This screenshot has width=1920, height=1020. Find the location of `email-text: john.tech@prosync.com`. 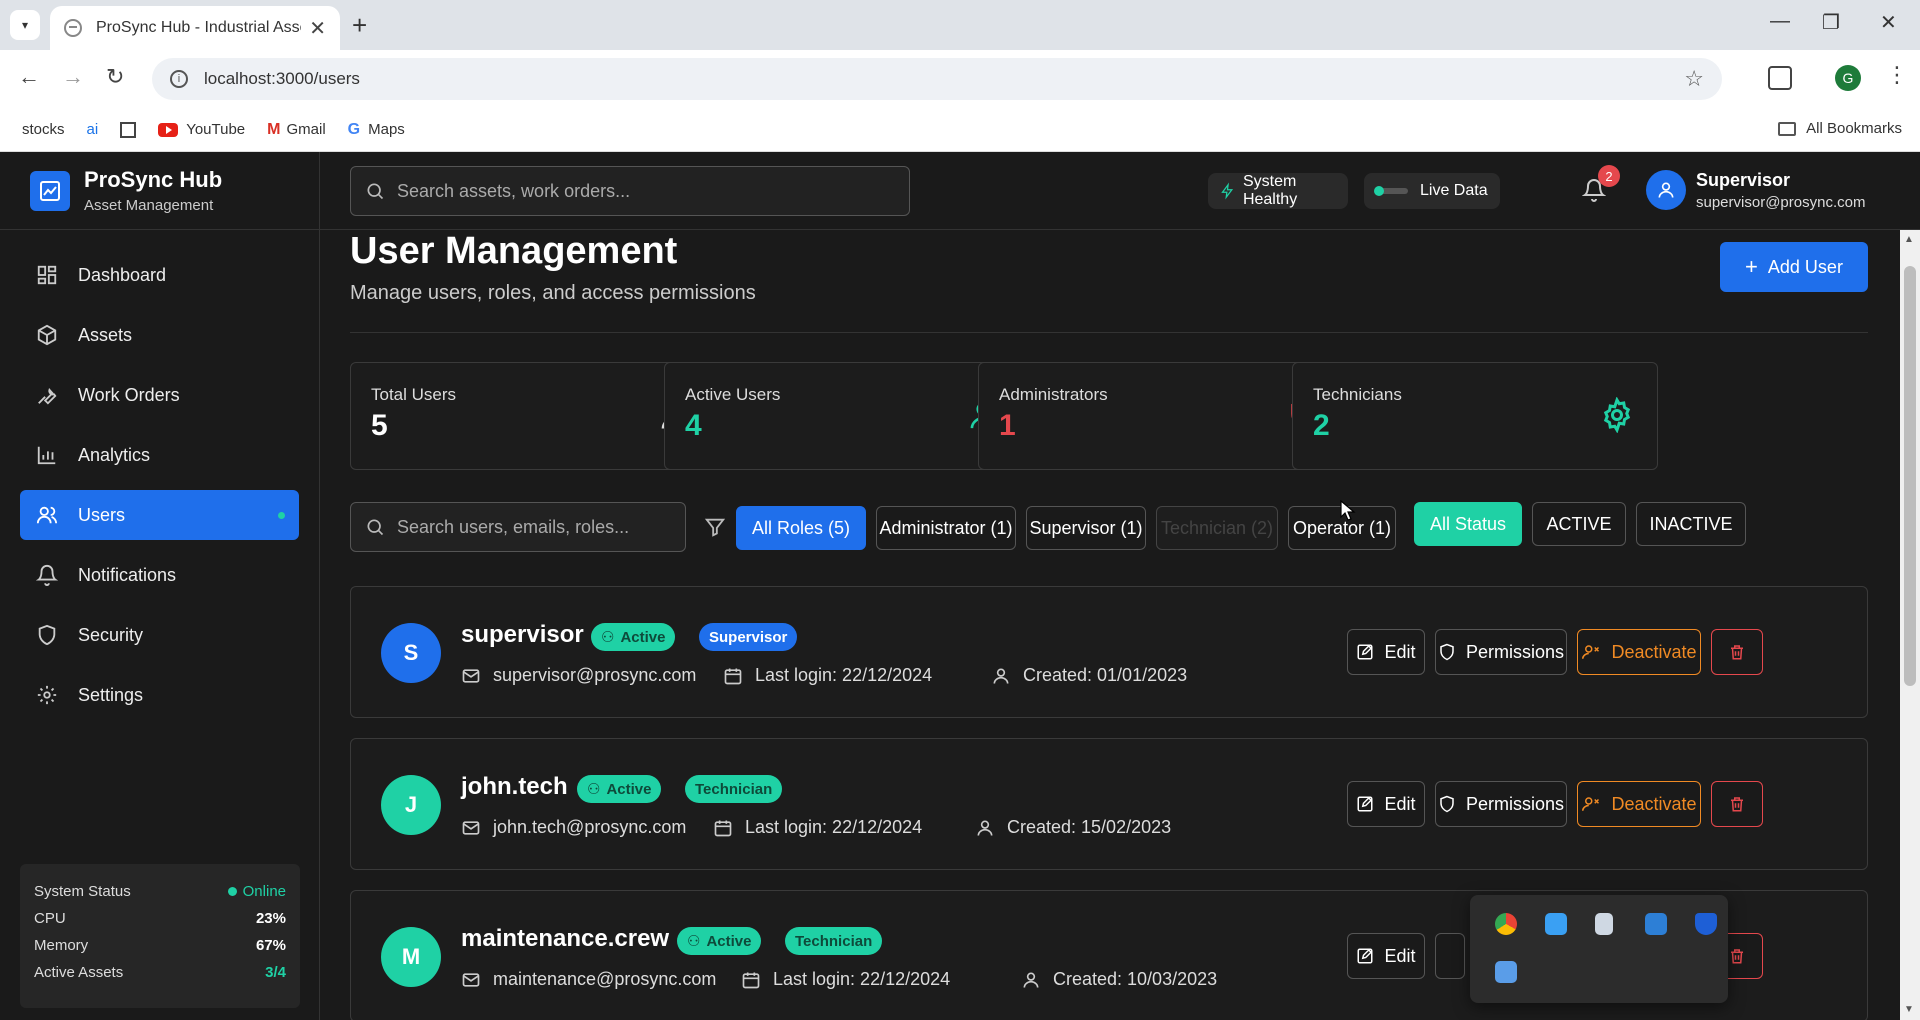

email-text: john.tech@prosync.com is located at coordinates (590, 827).